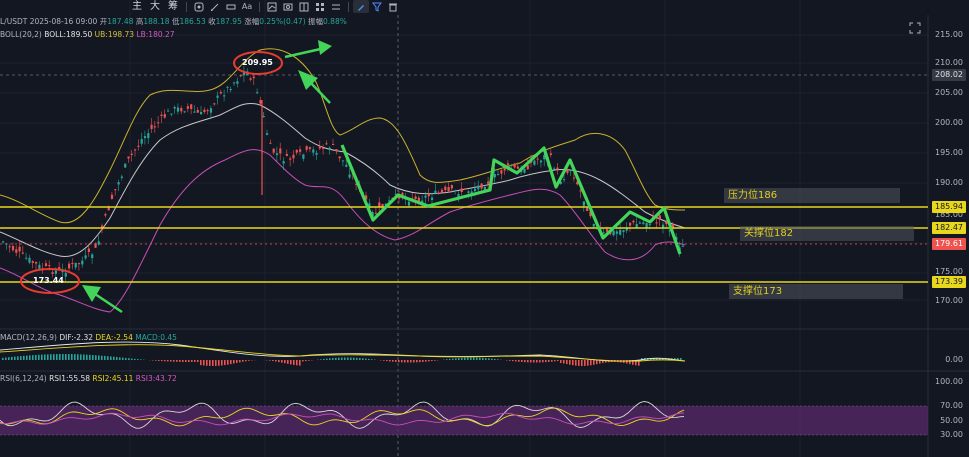 The width and height of the screenshot is (969, 457). I want to click on amp-value: 0.88%, so click(335, 21).